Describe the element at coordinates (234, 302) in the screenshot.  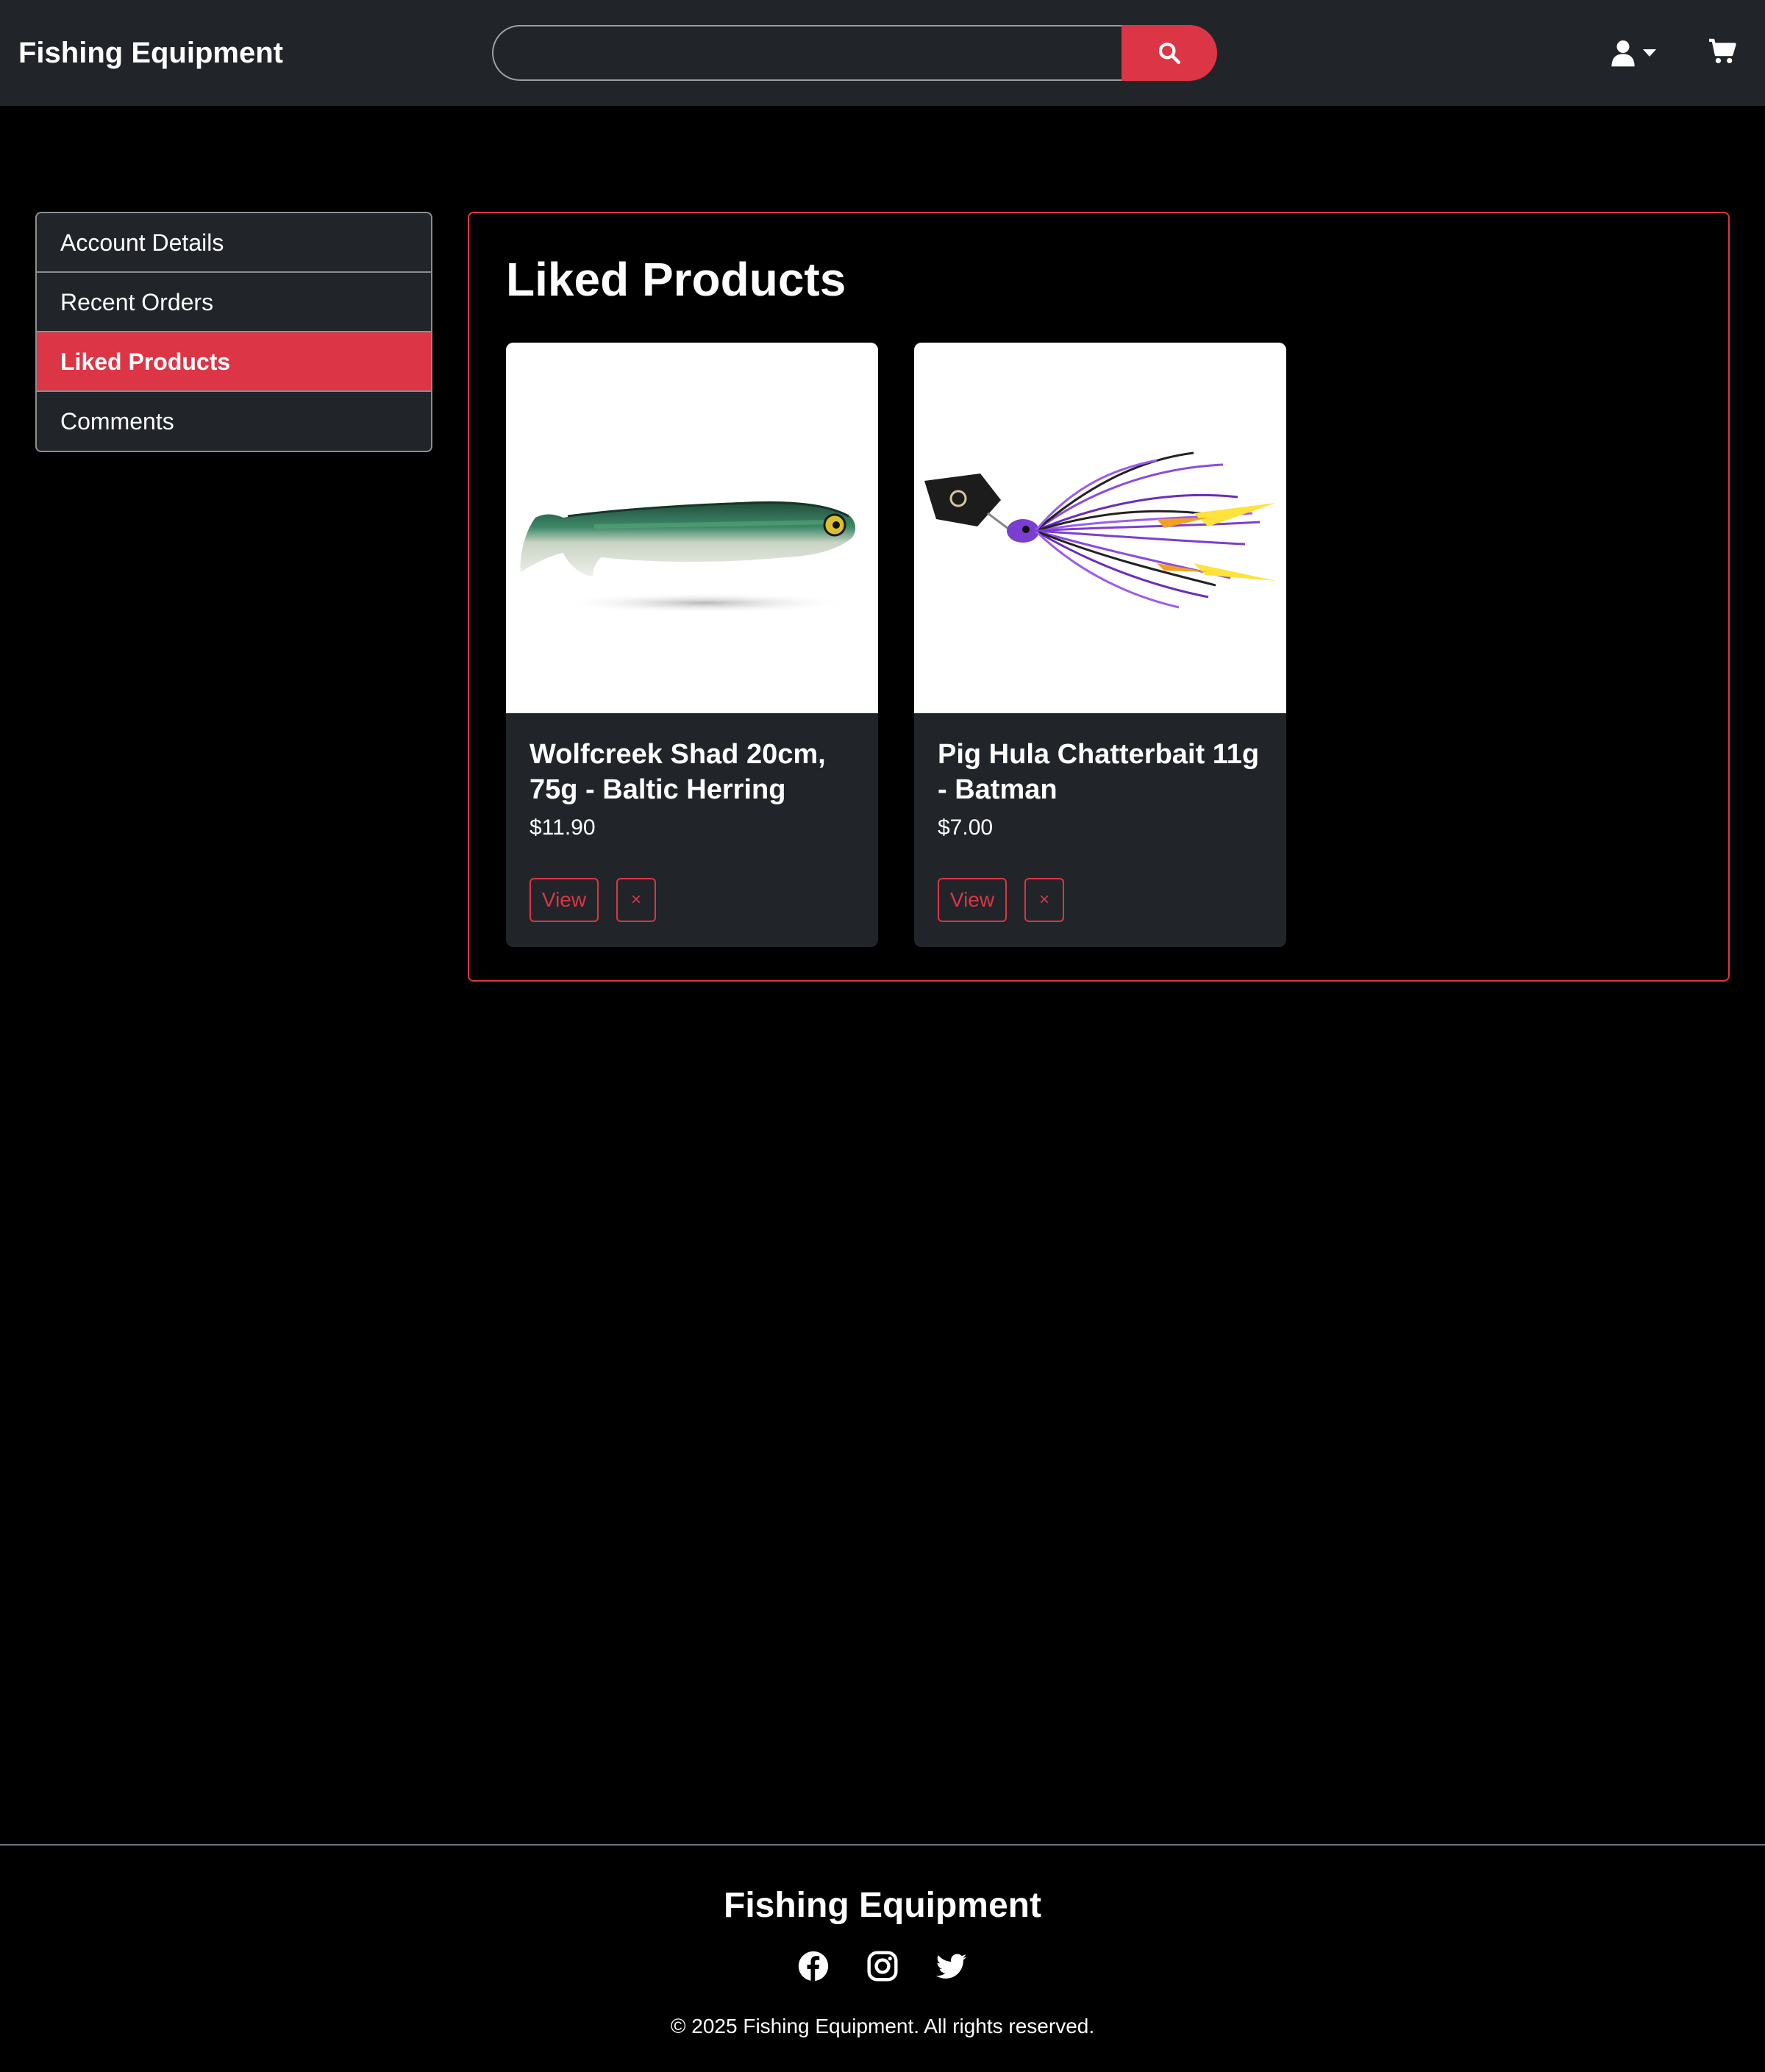
I see `sidebar-item-recent-orders: Recent Orders` at that location.